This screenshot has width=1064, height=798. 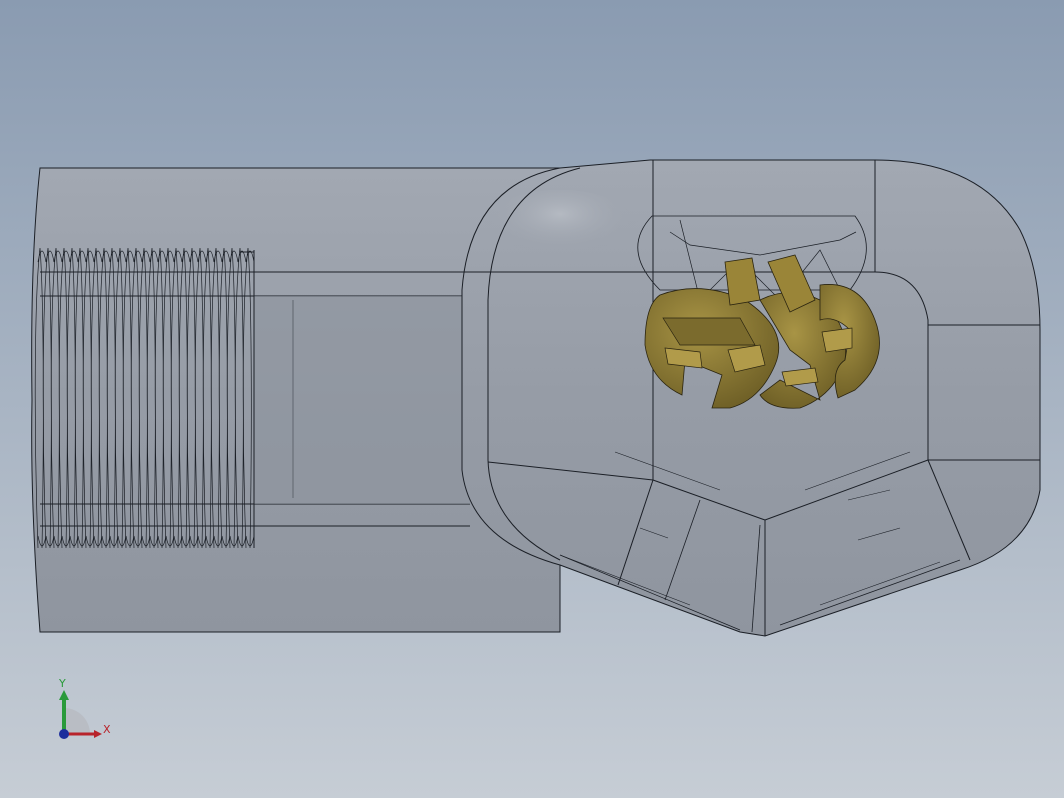 What do you see at coordinates (560, 230) in the screenshot?
I see `surface-highlight` at bounding box center [560, 230].